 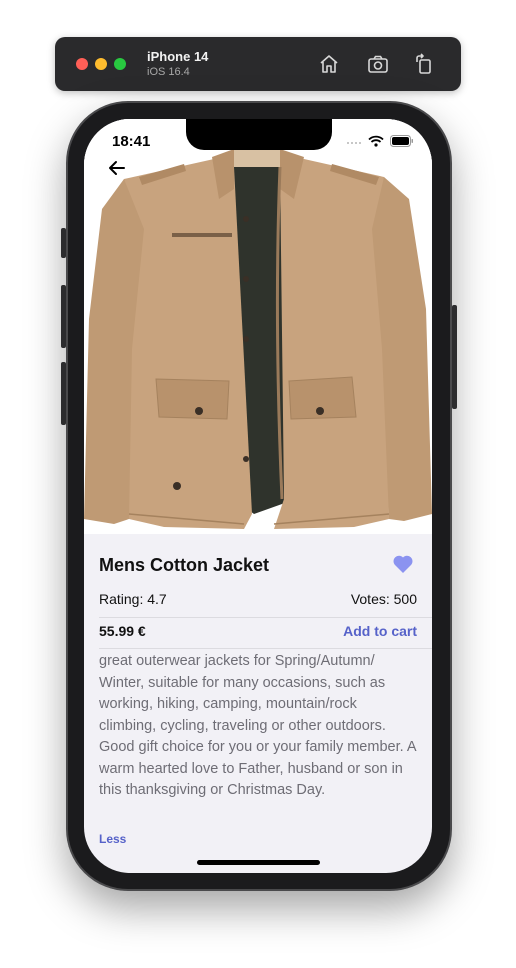 I want to click on power-button, so click(x=454, y=357).